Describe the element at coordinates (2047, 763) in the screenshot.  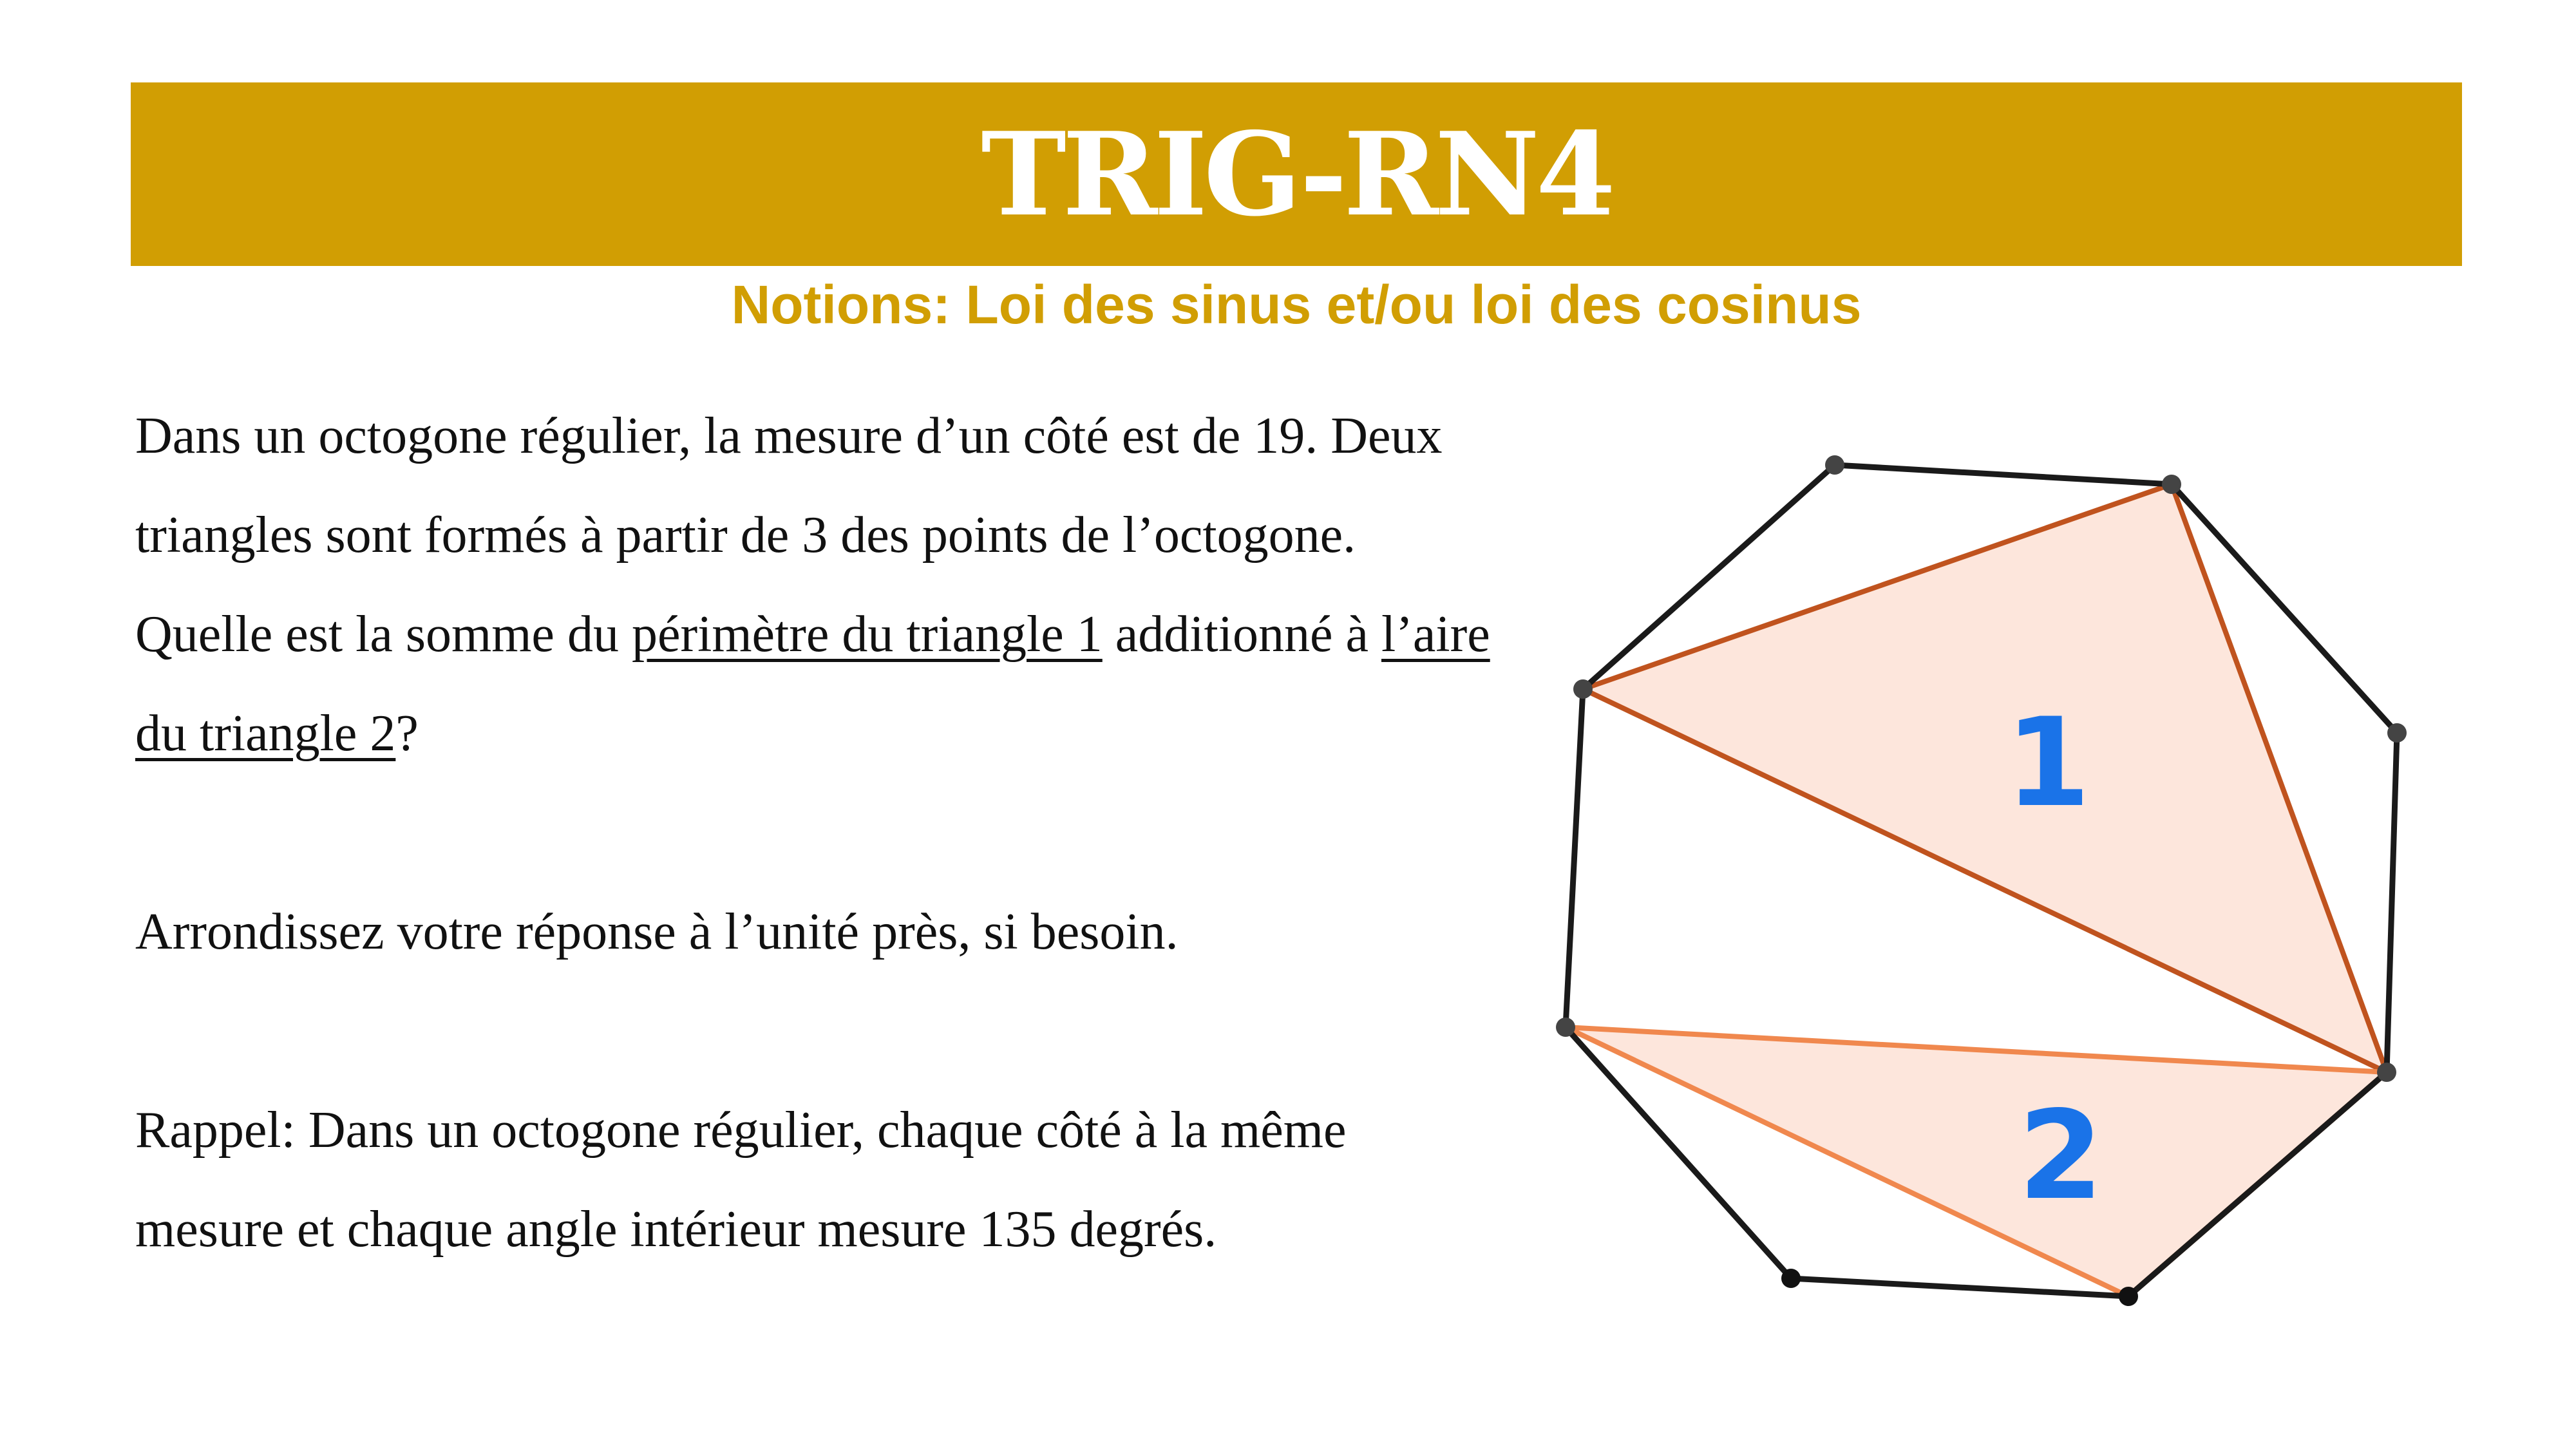
I see `triangle-1-label: 1` at that location.